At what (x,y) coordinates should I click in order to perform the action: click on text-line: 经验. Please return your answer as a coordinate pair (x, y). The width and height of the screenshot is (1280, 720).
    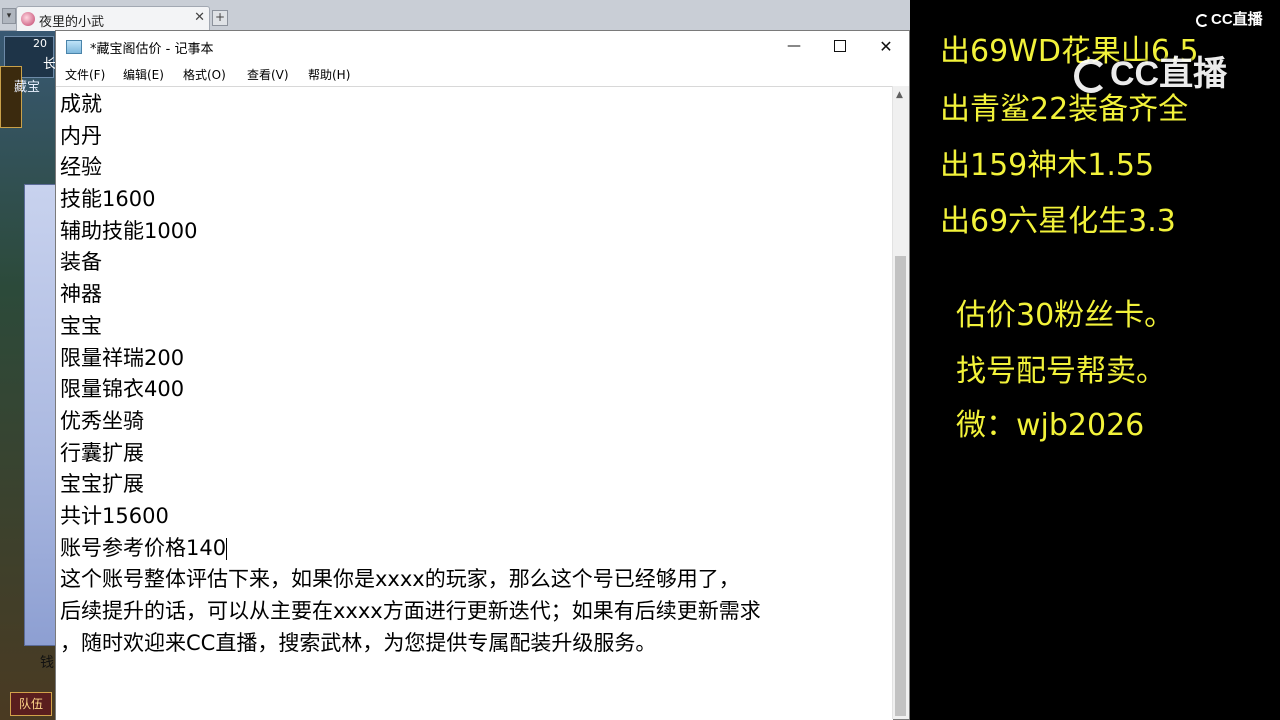
    Looking at the image, I should click on (81, 167).